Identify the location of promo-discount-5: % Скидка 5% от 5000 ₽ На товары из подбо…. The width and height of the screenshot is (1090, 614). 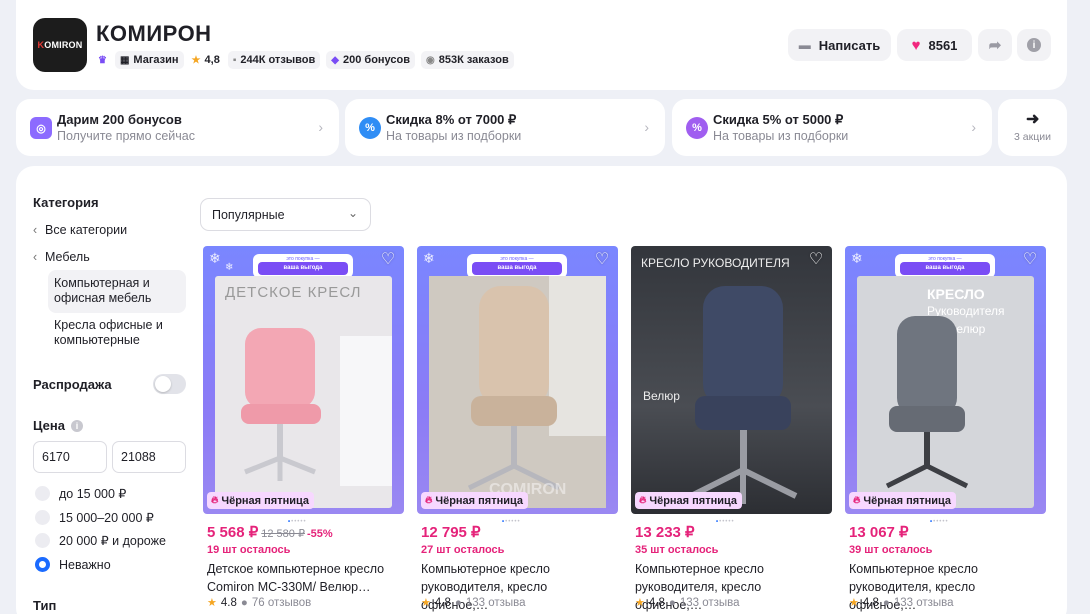
(832, 127).